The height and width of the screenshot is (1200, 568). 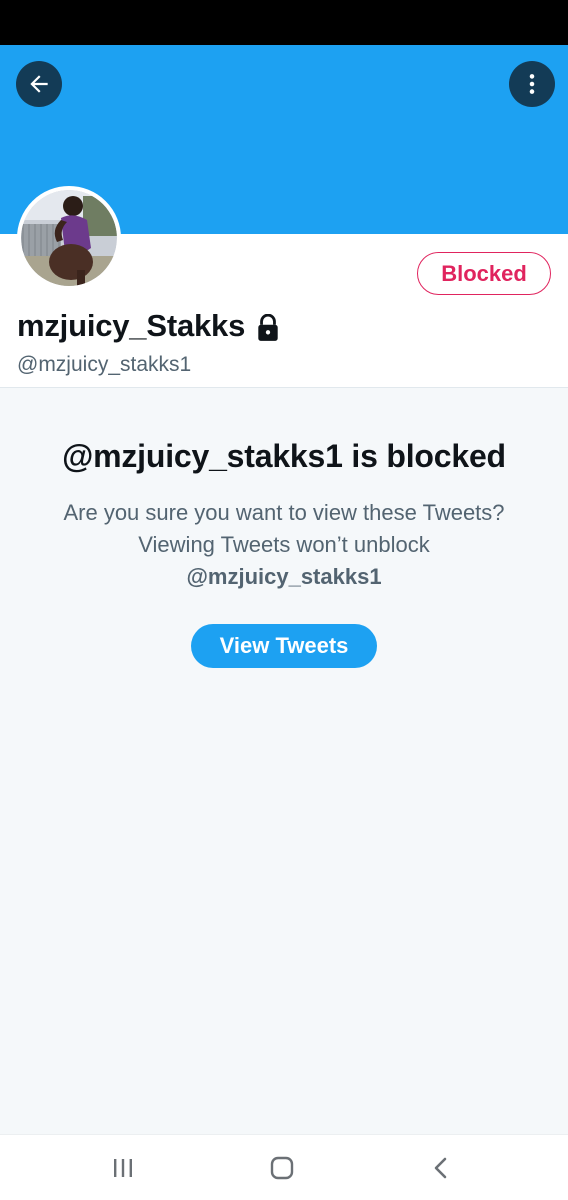 I want to click on view-tweets-button: View Tweets, so click(x=284, y=646).